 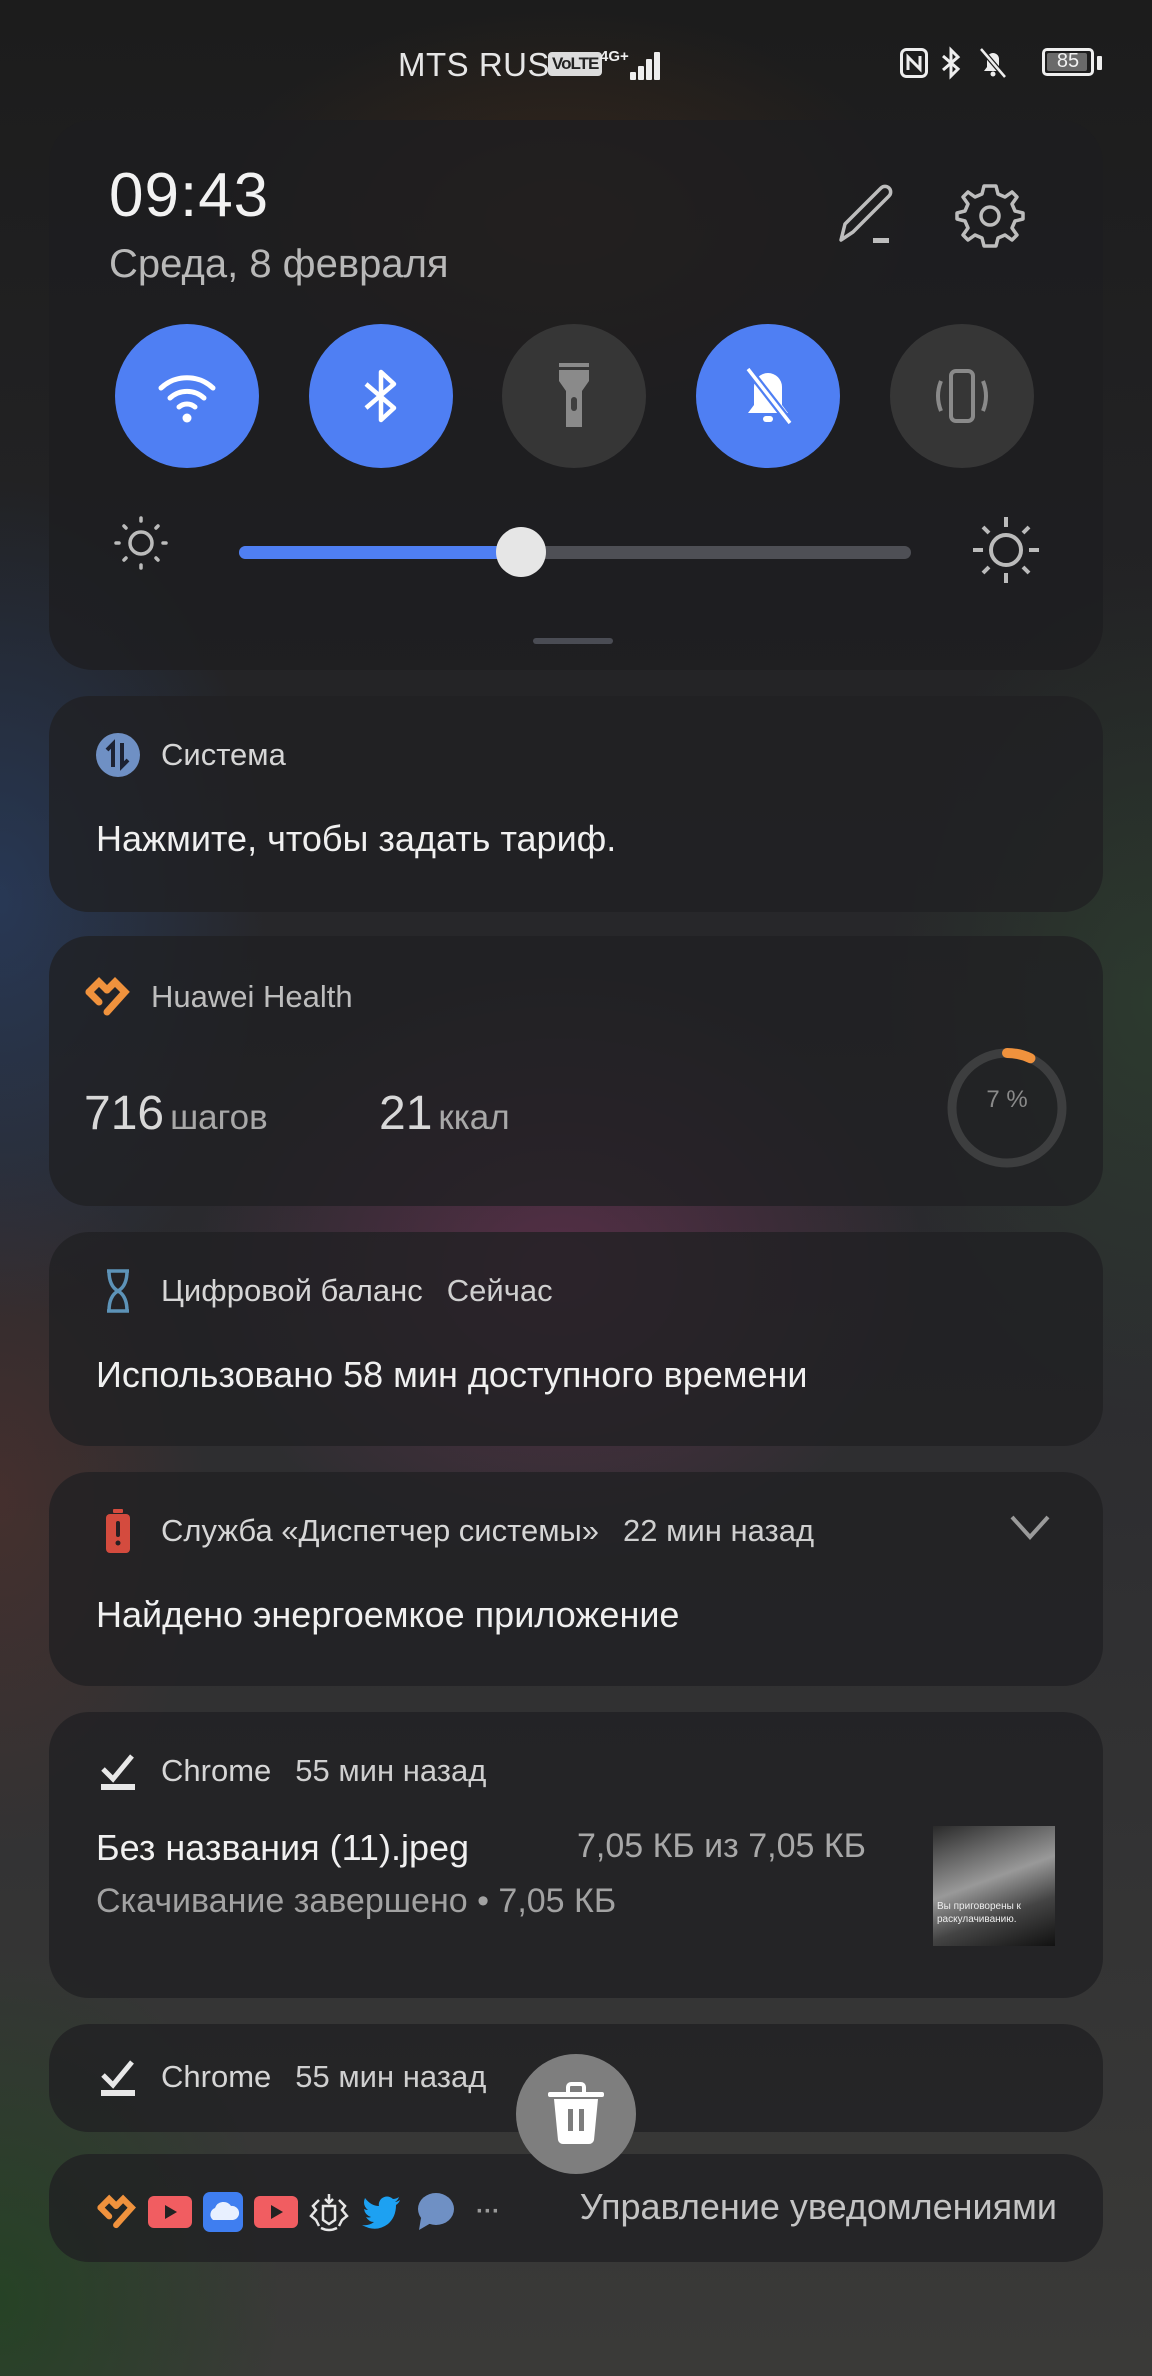 I want to click on settings-gear-icon, so click(x=990, y=215).